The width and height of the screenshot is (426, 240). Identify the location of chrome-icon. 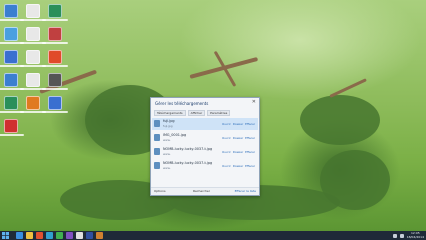
(59, 235).